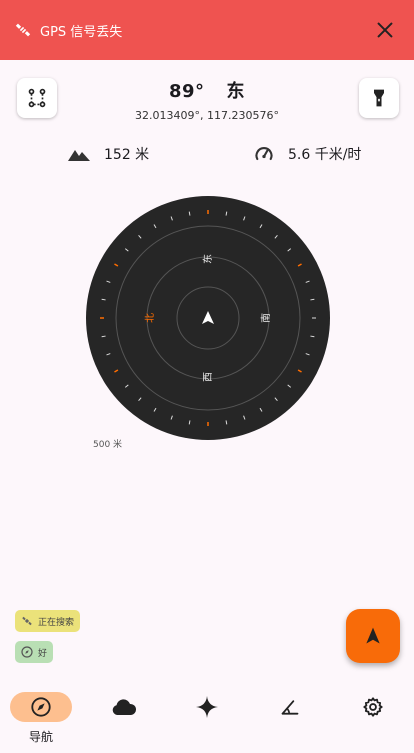 Image resolution: width=414 pixels, height=753 pixels. What do you see at coordinates (325, 155) in the screenshot?
I see `speed-value: 5.6 千米/时` at bounding box center [325, 155].